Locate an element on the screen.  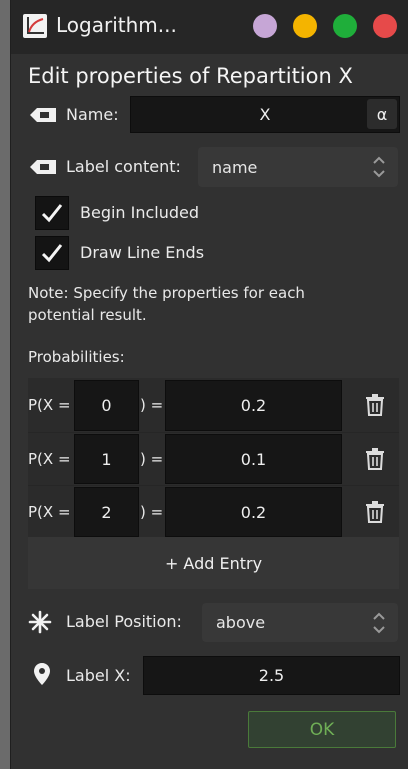
minimize-button is located at coordinates (305, 26).